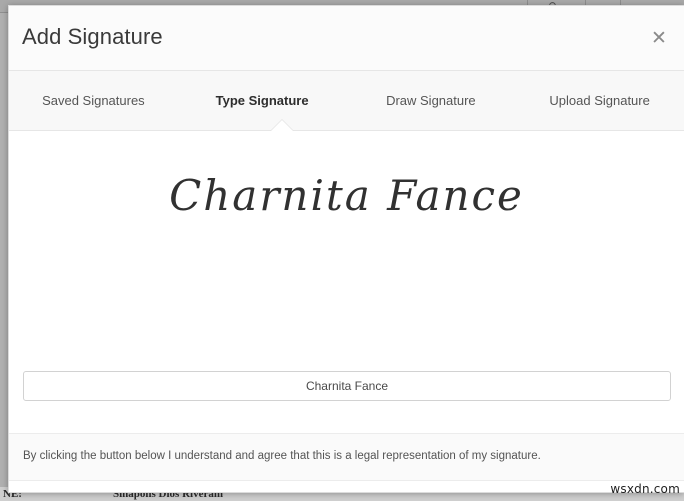 Image resolution: width=684 pixels, height=501 pixels. I want to click on tab-upload-signature: Upload Signature, so click(599, 100).